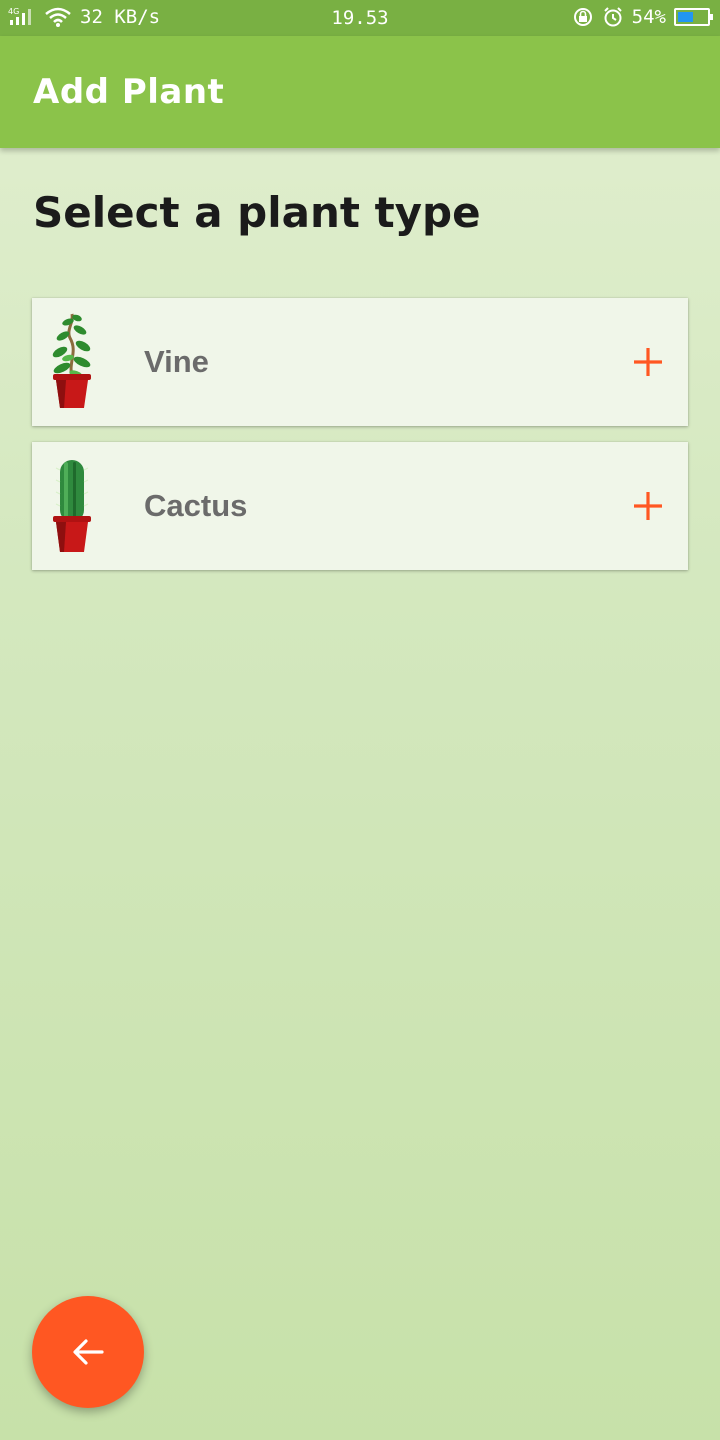  Describe the element at coordinates (360, 18) in the screenshot. I see `status-bar: 4G 32 KB/s 19.53 54%` at that location.